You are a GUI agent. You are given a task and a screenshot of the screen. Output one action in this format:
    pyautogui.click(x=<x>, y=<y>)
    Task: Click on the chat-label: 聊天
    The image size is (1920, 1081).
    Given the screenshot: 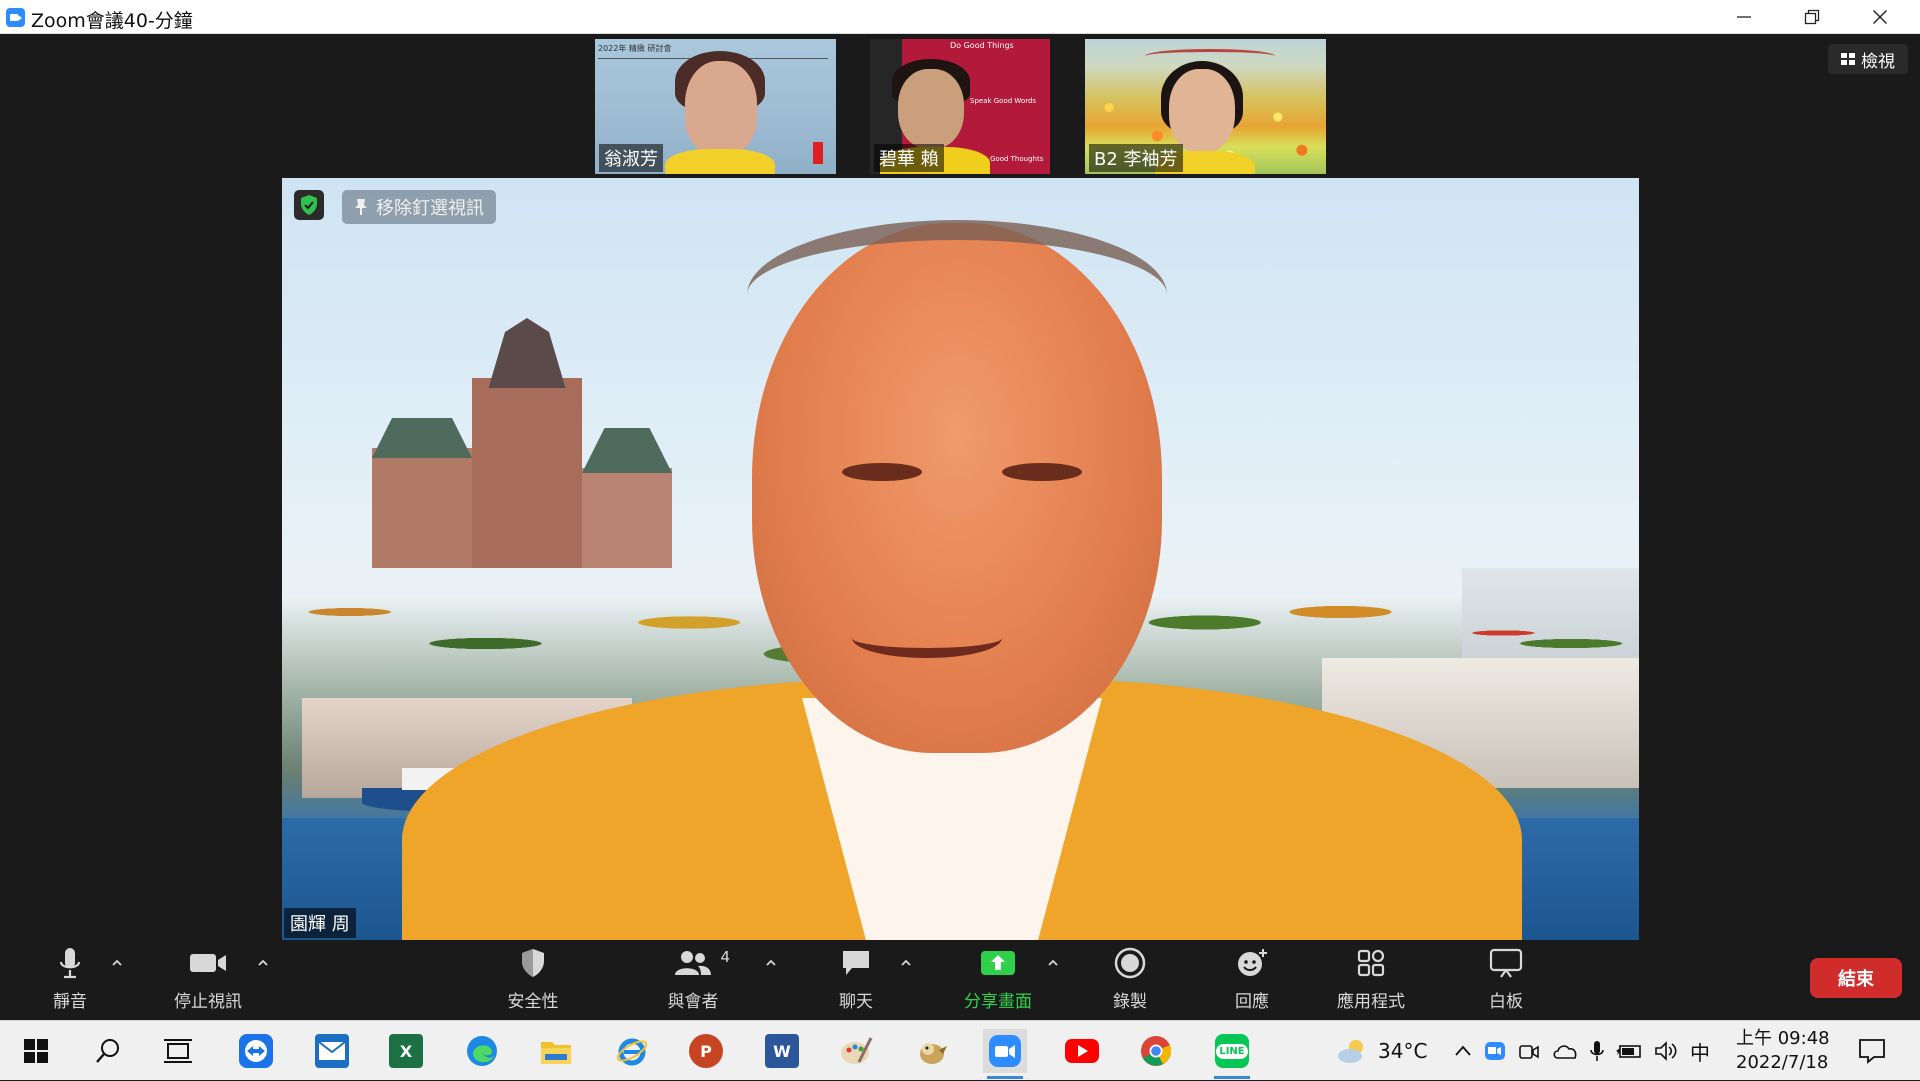 What is the action you would take?
    pyautogui.click(x=856, y=1002)
    